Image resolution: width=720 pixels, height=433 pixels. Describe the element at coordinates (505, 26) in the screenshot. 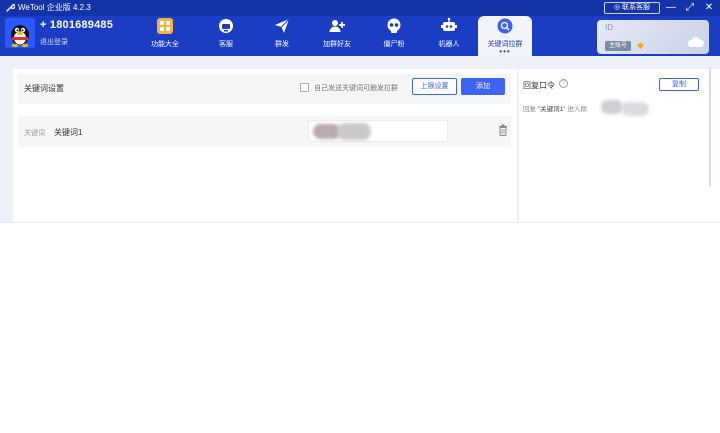

I see `keyword-icon` at that location.